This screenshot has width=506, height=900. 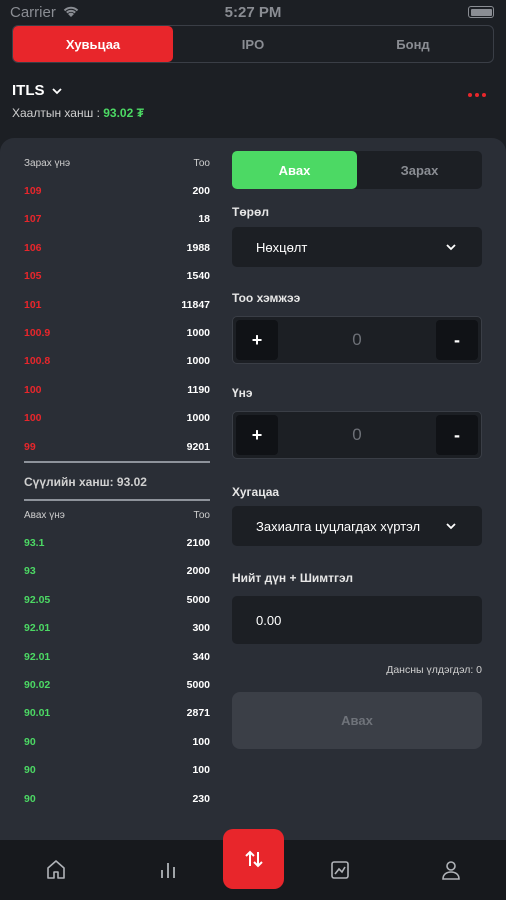 What do you see at coordinates (257, 340) in the screenshot?
I see `quantity-plus-button: +` at bounding box center [257, 340].